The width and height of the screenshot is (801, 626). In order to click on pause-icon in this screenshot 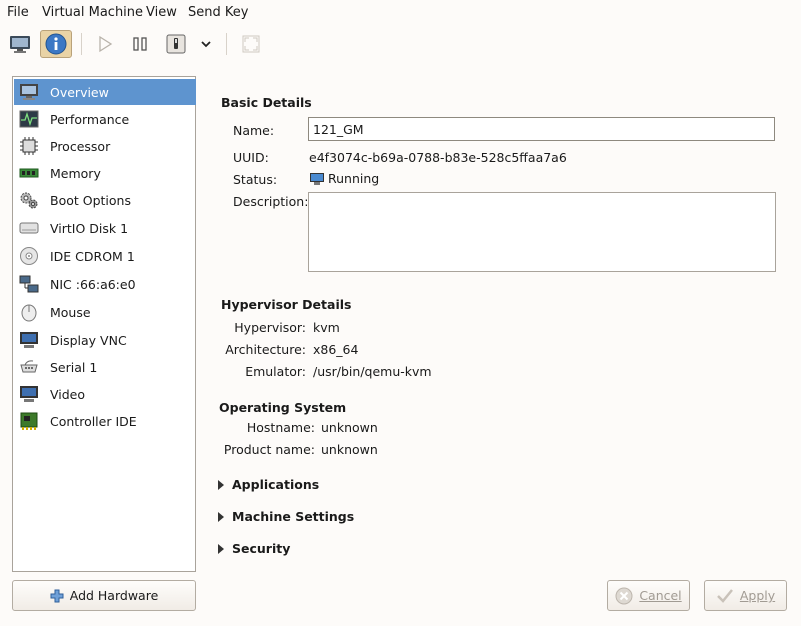, I will do `click(140, 44)`.